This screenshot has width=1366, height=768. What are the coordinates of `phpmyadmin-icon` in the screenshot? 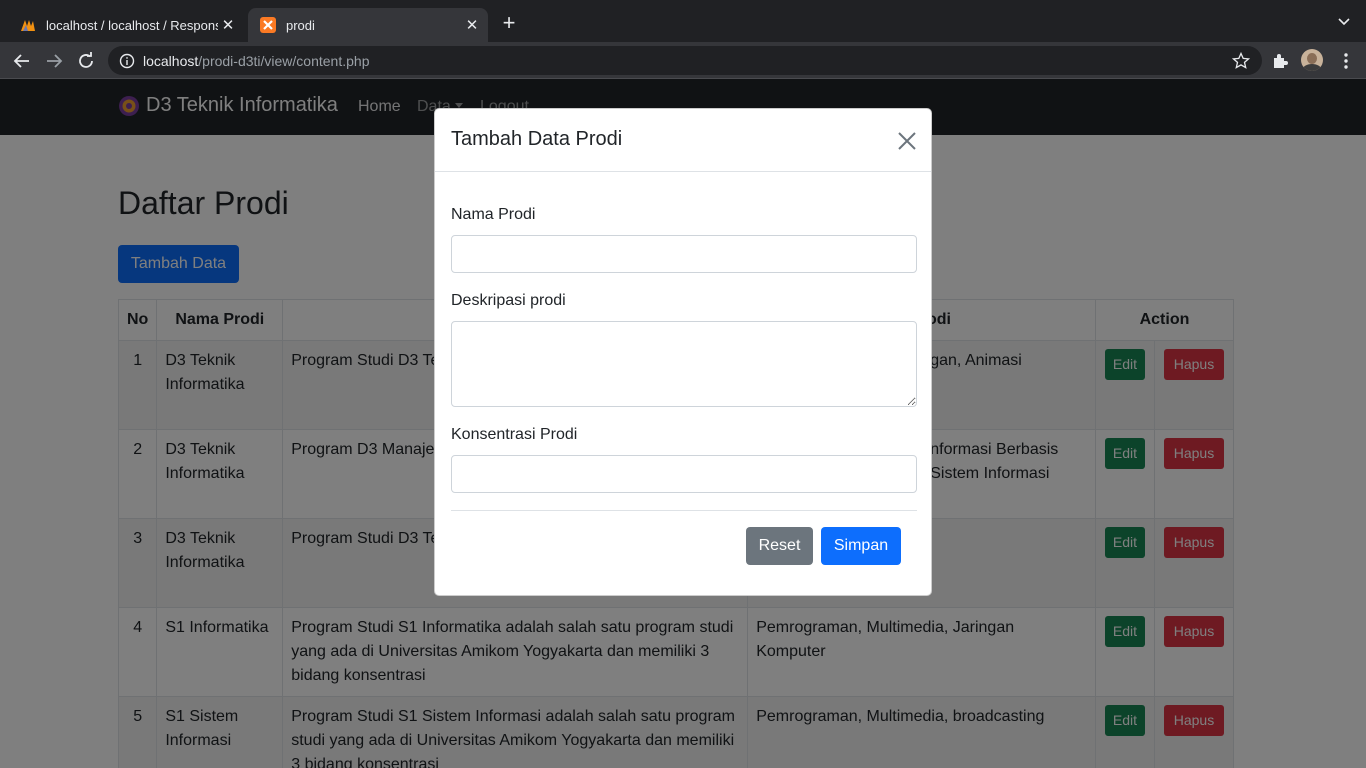 It's located at (28, 25).